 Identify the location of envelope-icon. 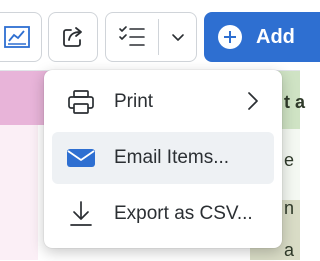
(82, 158).